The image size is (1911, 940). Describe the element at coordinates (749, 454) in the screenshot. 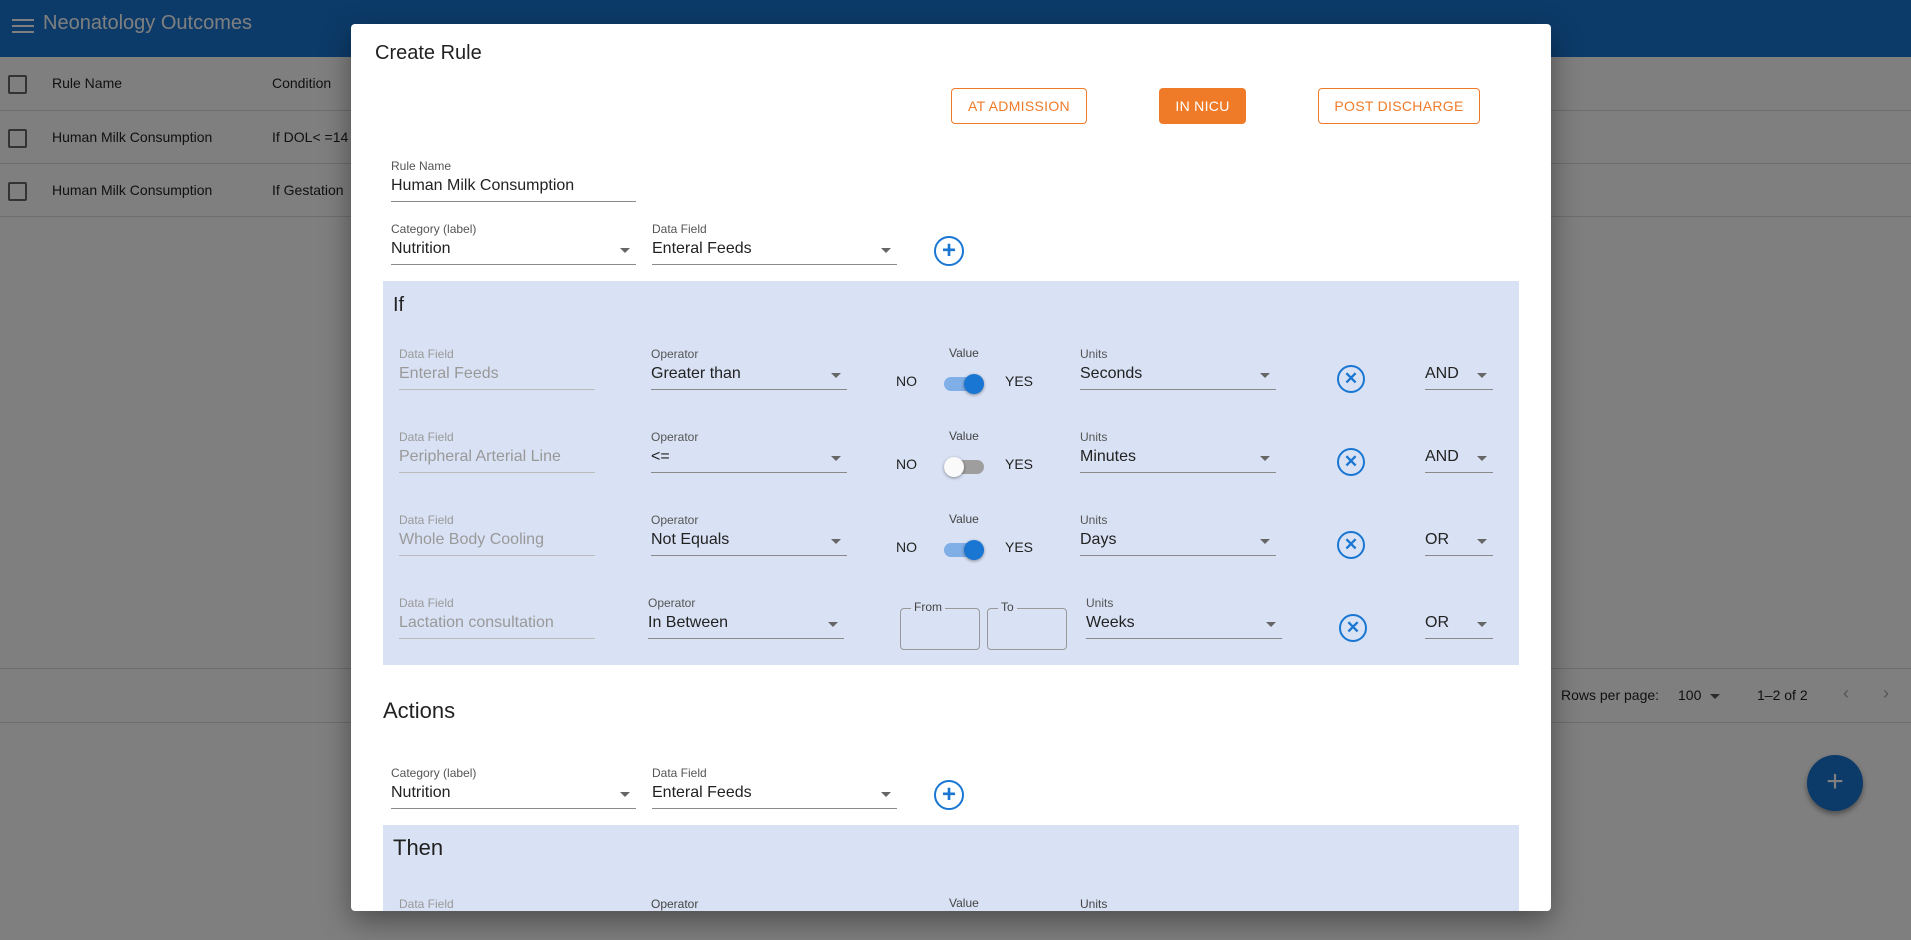

I see `operator-select: Operator <=` at that location.